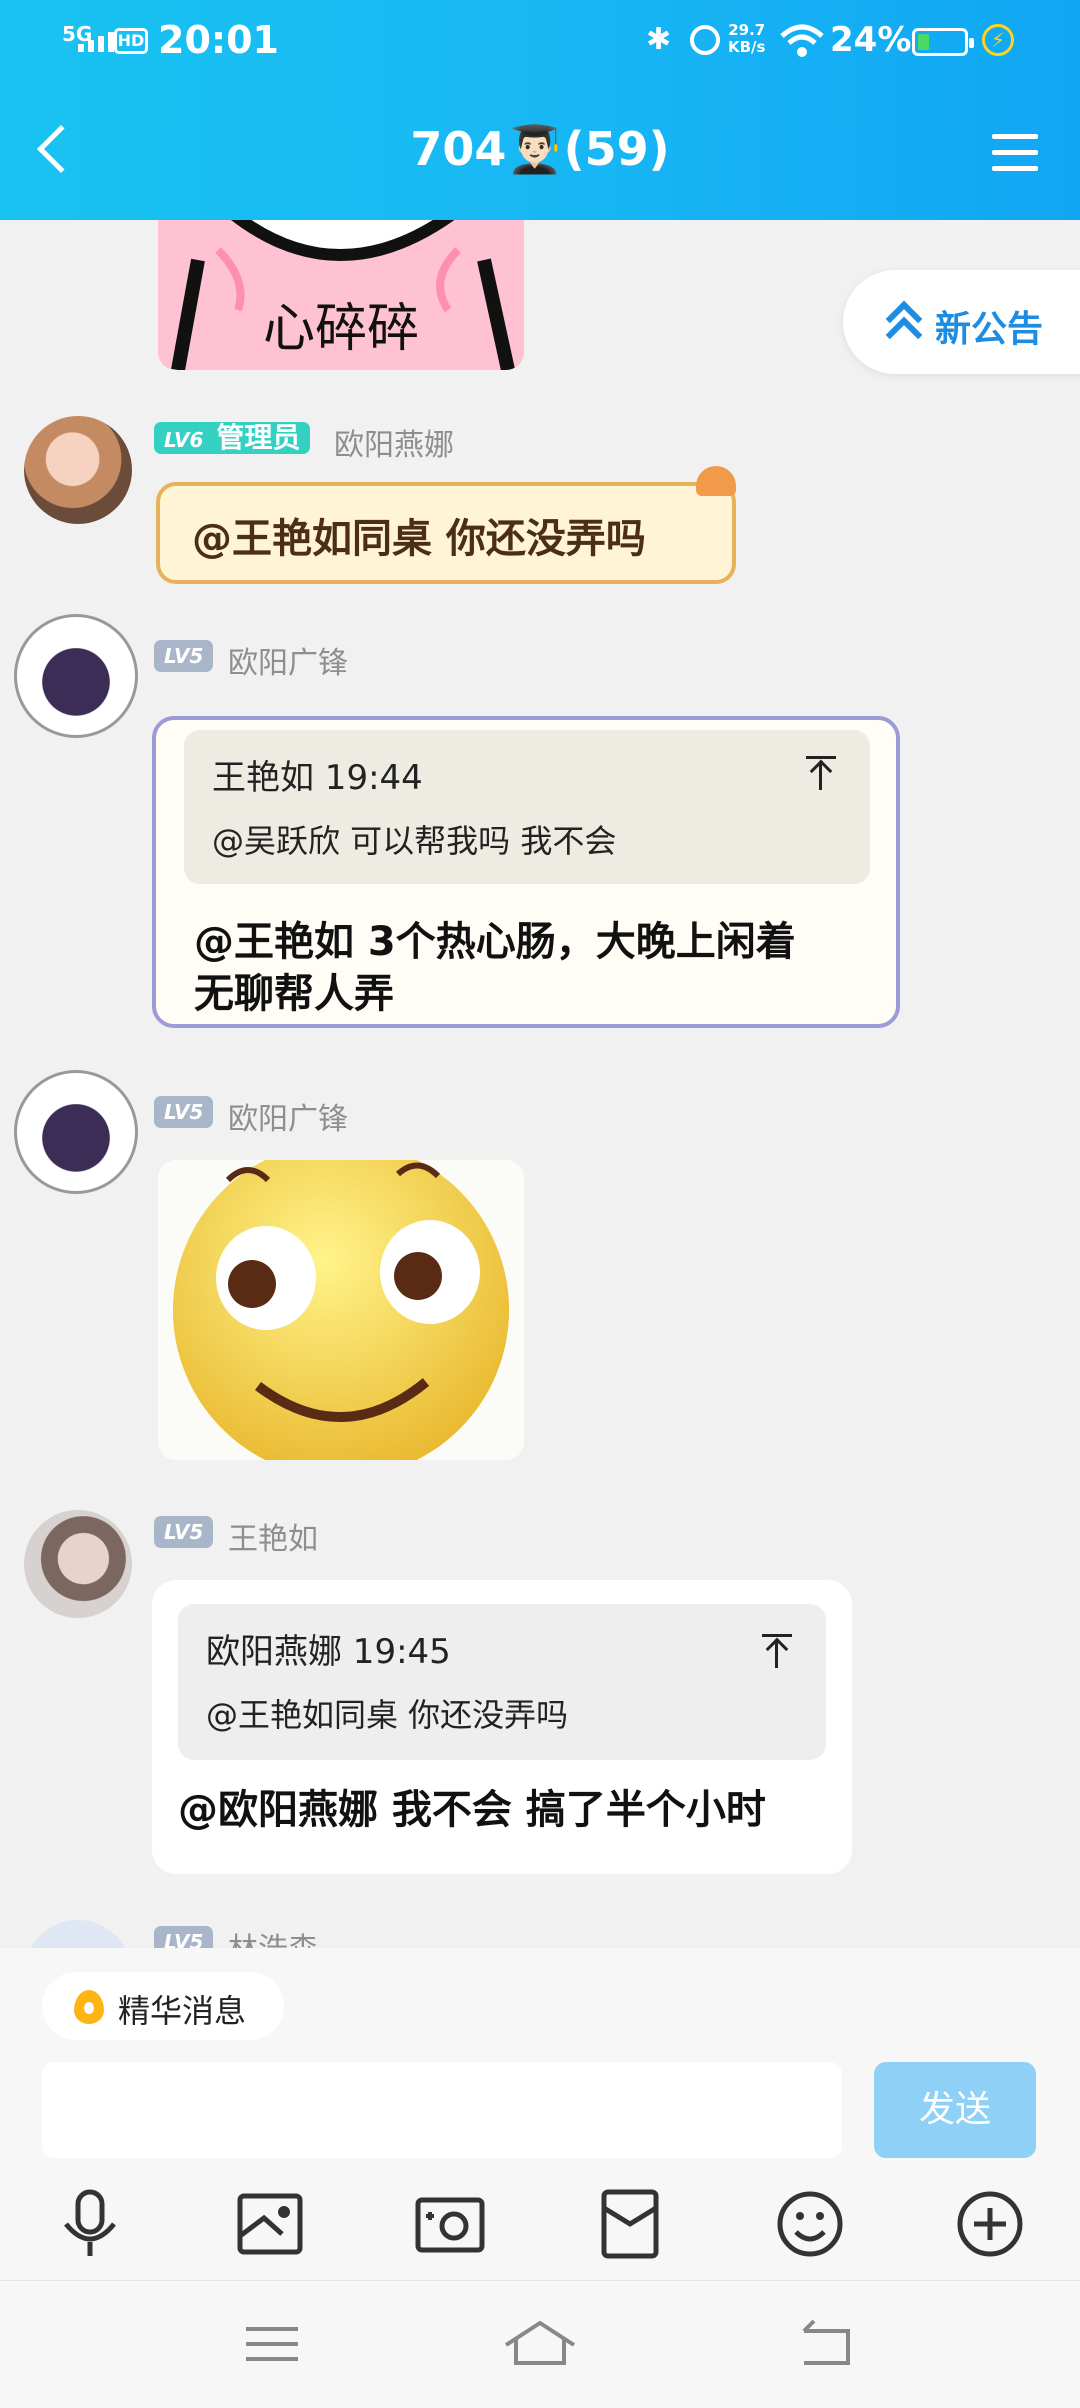 This screenshot has height=2408, width=1080. What do you see at coordinates (184, 440) in the screenshot?
I see `level-badge-text: LV6` at bounding box center [184, 440].